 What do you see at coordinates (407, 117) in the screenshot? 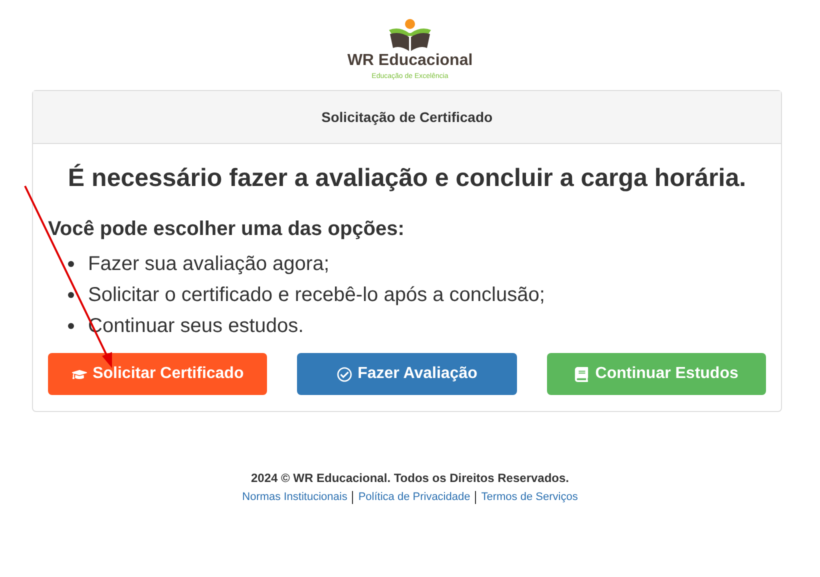
I see `card-title: Solicitação de Certificado` at bounding box center [407, 117].